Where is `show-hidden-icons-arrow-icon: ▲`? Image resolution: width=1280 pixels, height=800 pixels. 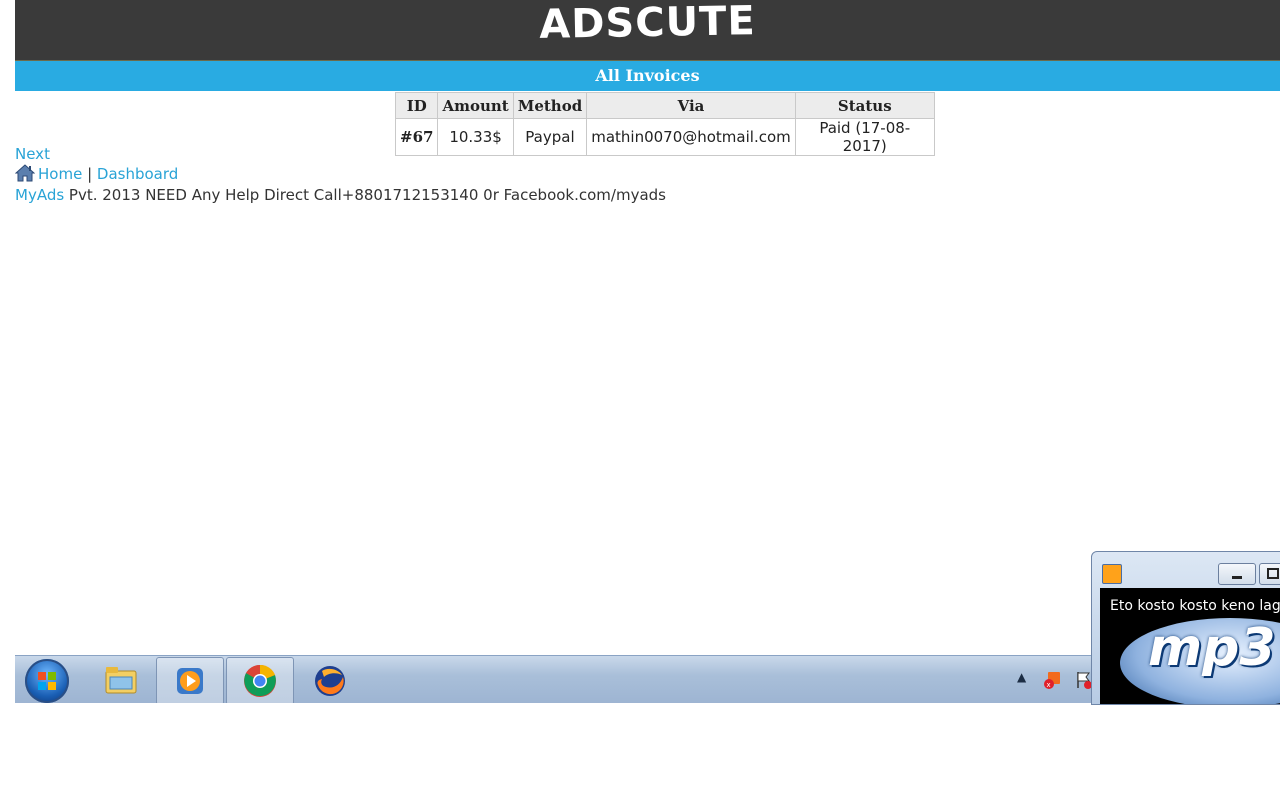
show-hidden-icons-arrow-icon: ▲ is located at coordinates (1021, 677).